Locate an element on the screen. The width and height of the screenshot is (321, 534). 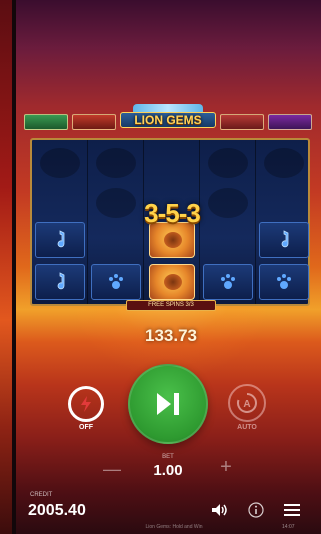
bet-decrease-button: — is located at coordinates (112, 469).